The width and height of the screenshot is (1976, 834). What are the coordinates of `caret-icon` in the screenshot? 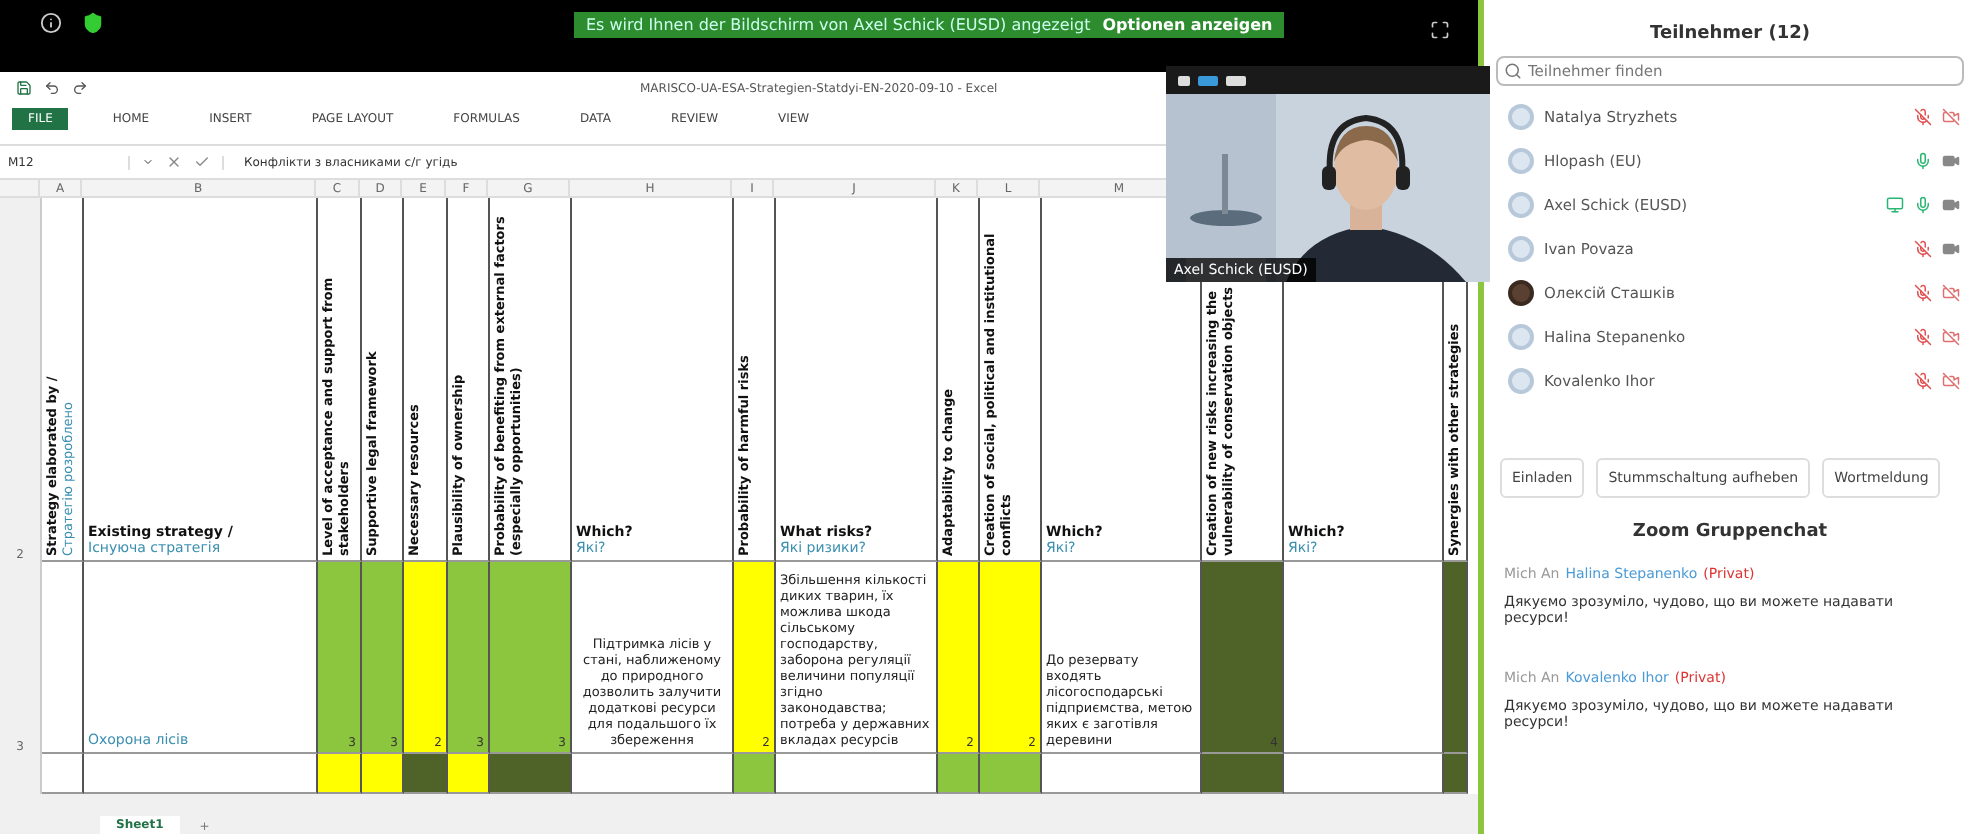 It's located at (148, 162).